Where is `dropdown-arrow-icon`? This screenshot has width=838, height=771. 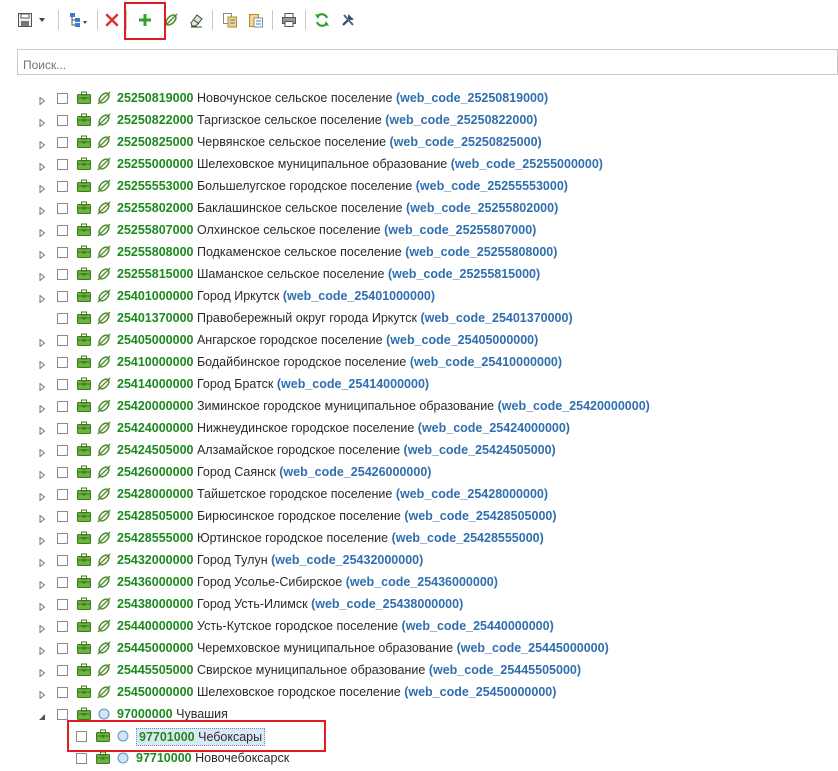 dropdown-arrow-icon is located at coordinates (42, 20).